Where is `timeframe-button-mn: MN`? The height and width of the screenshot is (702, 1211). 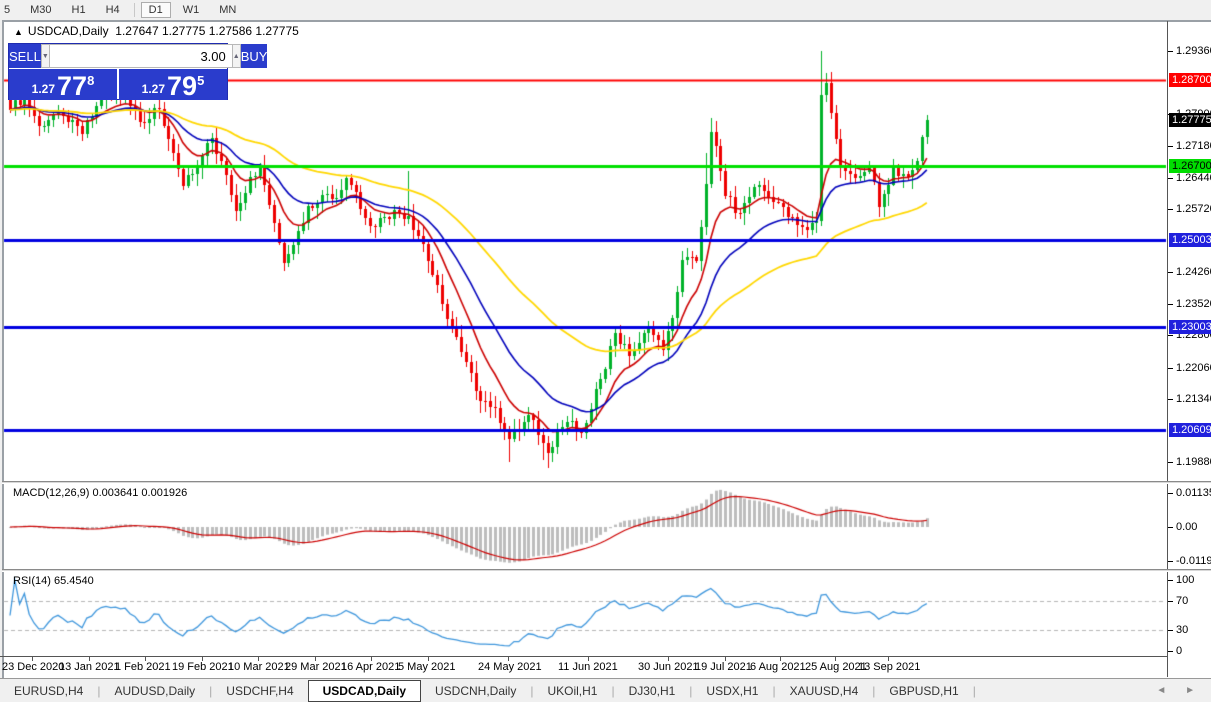
timeframe-button-mn: MN is located at coordinates (227, 10).